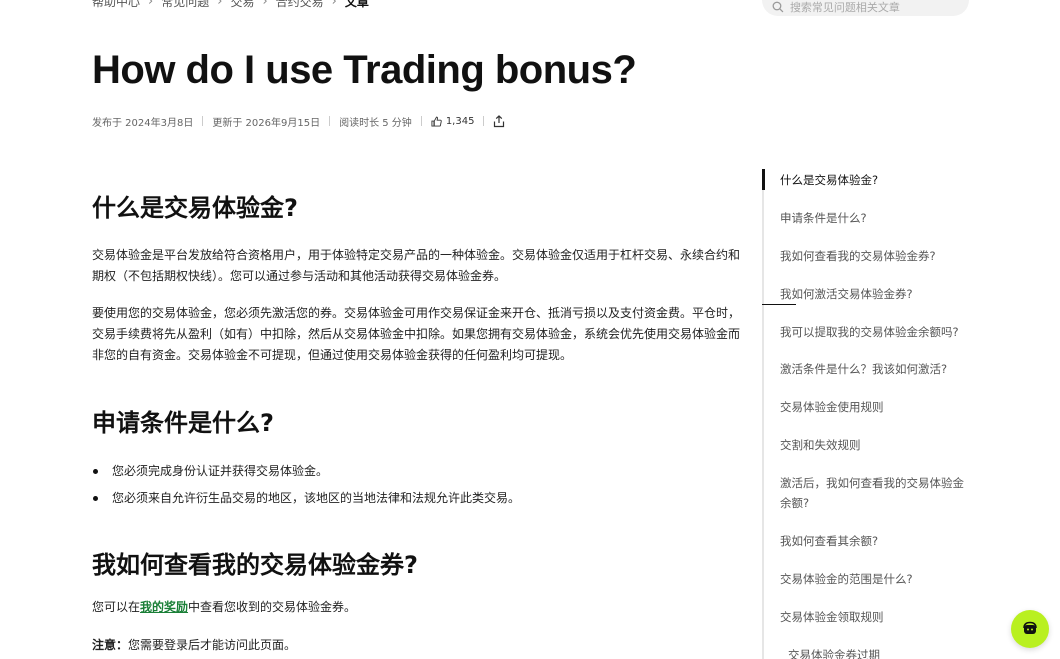  Describe the element at coordinates (436, 121) in the screenshot. I see `thumbs-up-icon` at that location.